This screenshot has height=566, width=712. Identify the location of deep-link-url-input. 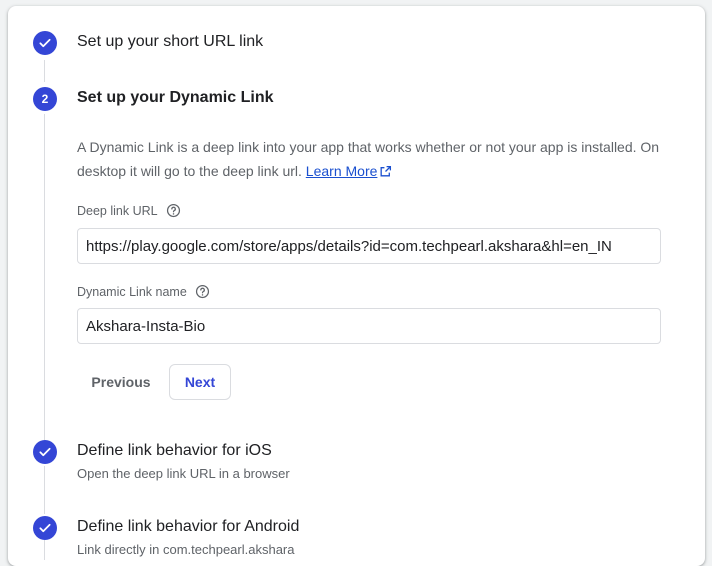
(369, 246).